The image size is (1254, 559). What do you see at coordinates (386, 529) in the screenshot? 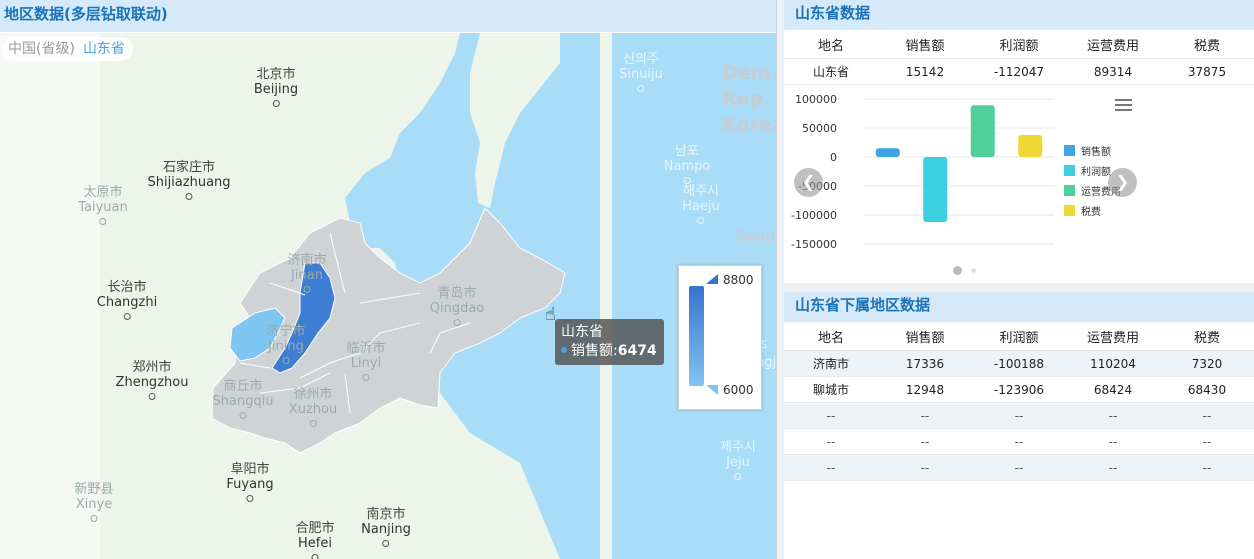
I see `city-name-en: Nanjing` at bounding box center [386, 529].